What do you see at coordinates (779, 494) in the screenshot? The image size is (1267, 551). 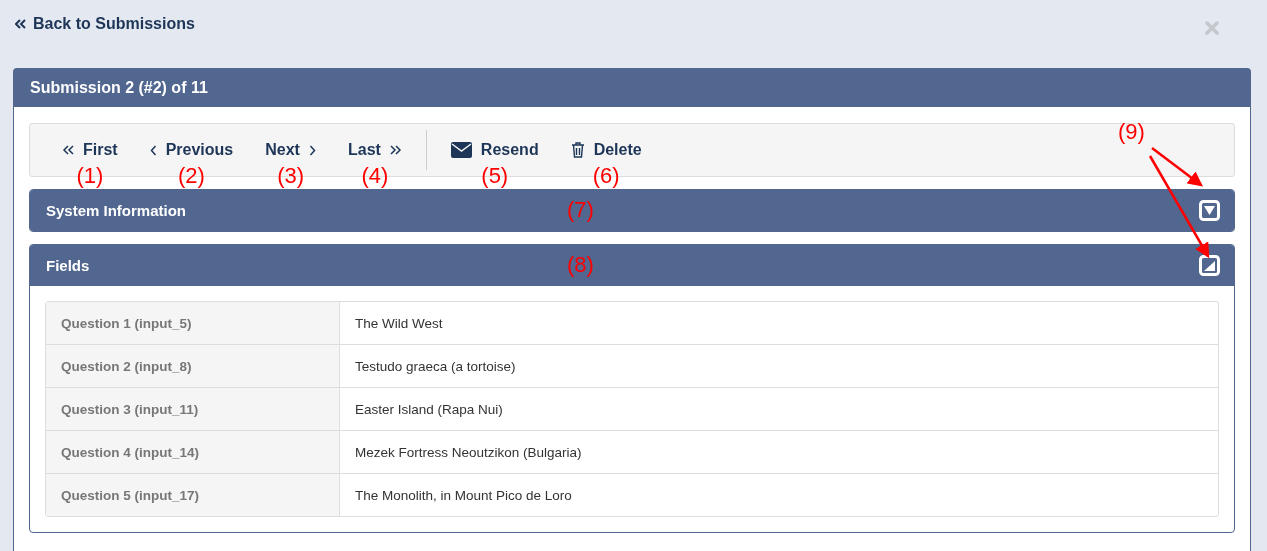 I see `field-value-cell: The Monolith, in Mount Pico de Loro` at bounding box center [779, 494].